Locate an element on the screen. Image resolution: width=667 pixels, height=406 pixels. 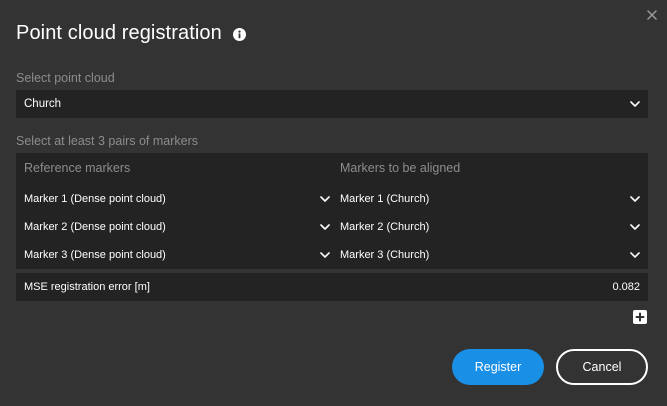
close-icon is located at coordinates (652, 15).